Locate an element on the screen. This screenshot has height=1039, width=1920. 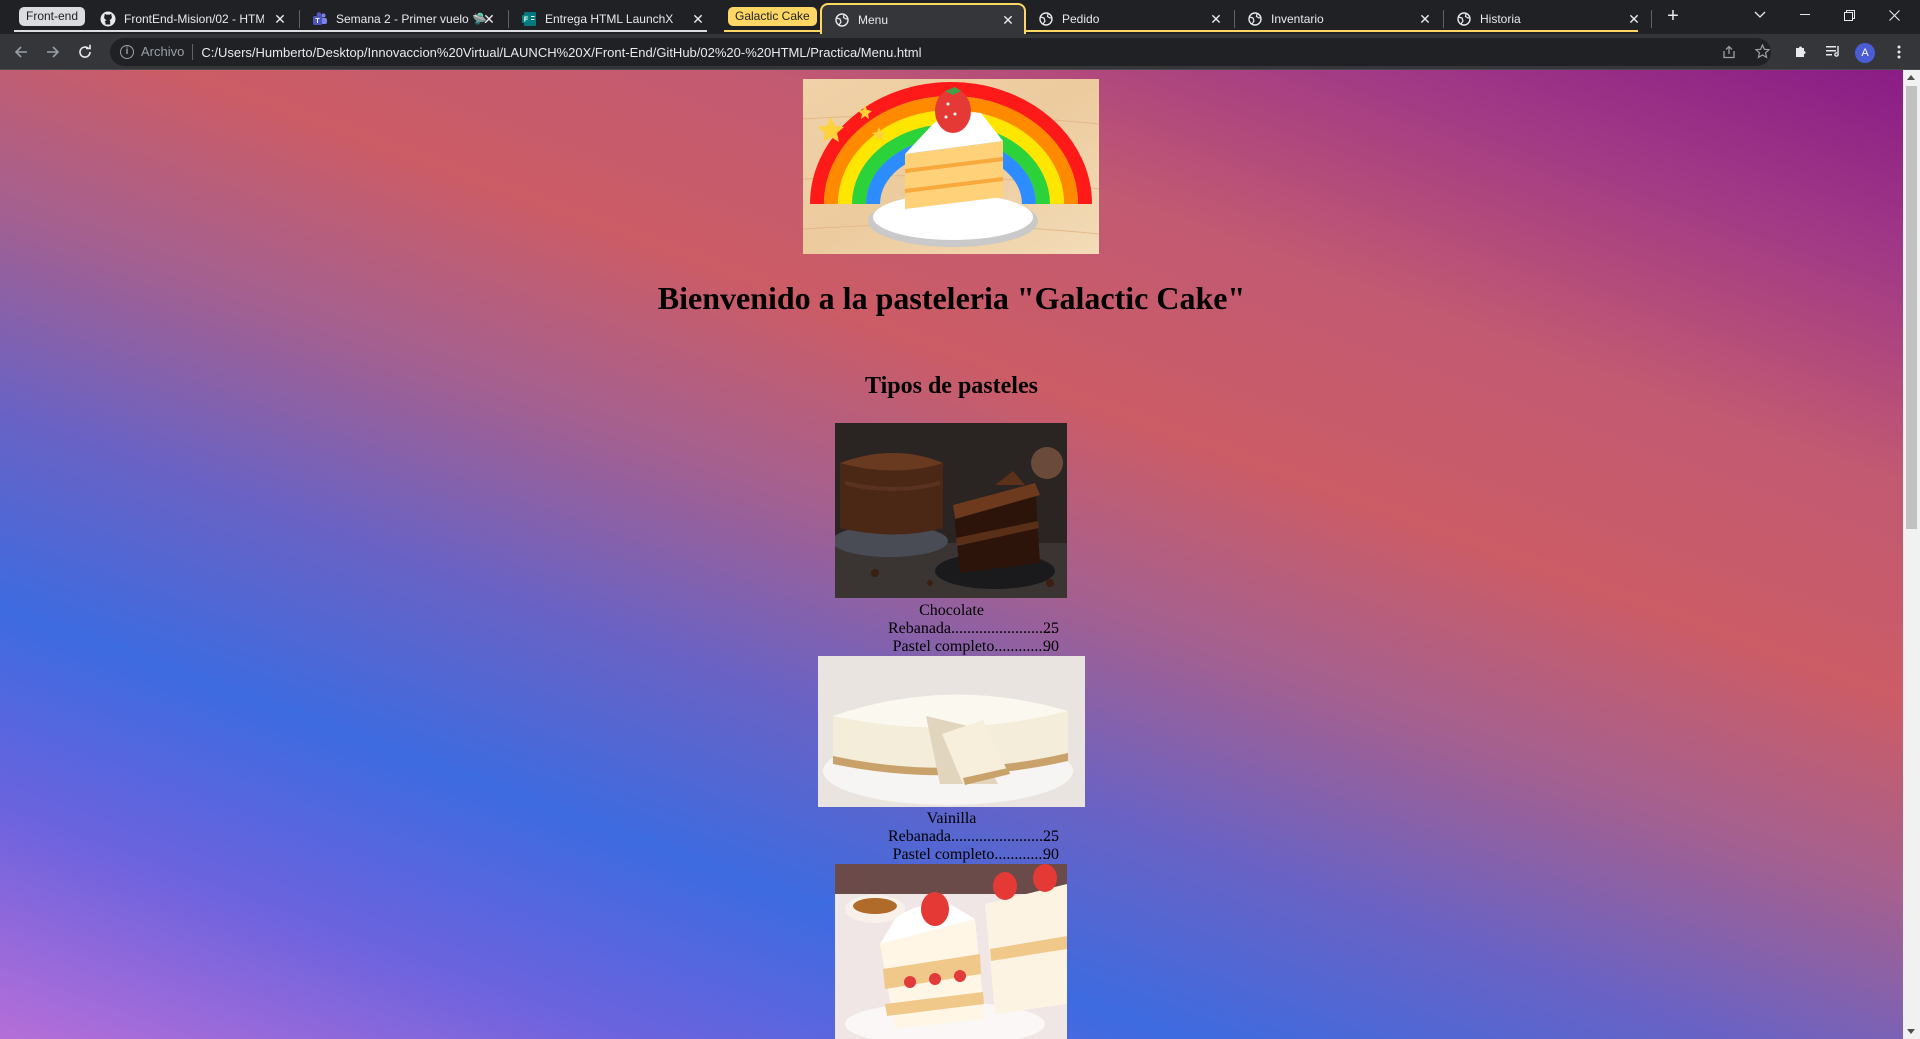
reload-icon is located at coordinates (85, 52).